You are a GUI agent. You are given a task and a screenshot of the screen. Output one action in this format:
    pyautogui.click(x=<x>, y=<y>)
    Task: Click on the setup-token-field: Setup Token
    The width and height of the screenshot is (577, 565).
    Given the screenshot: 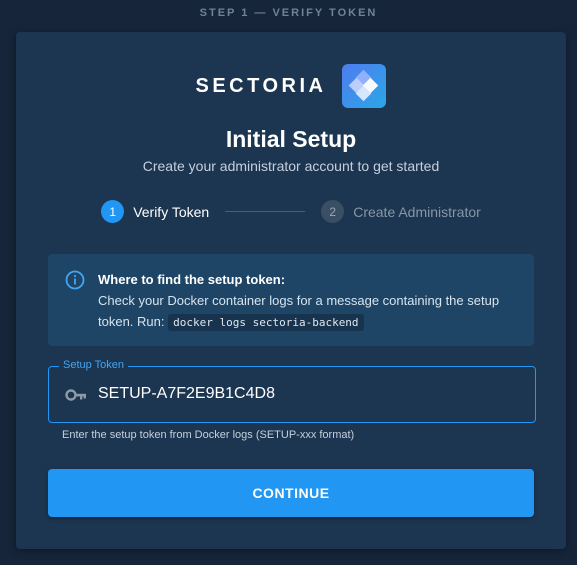 What is the action you would take?
    pyautogui.click(x=292, y=391)
    